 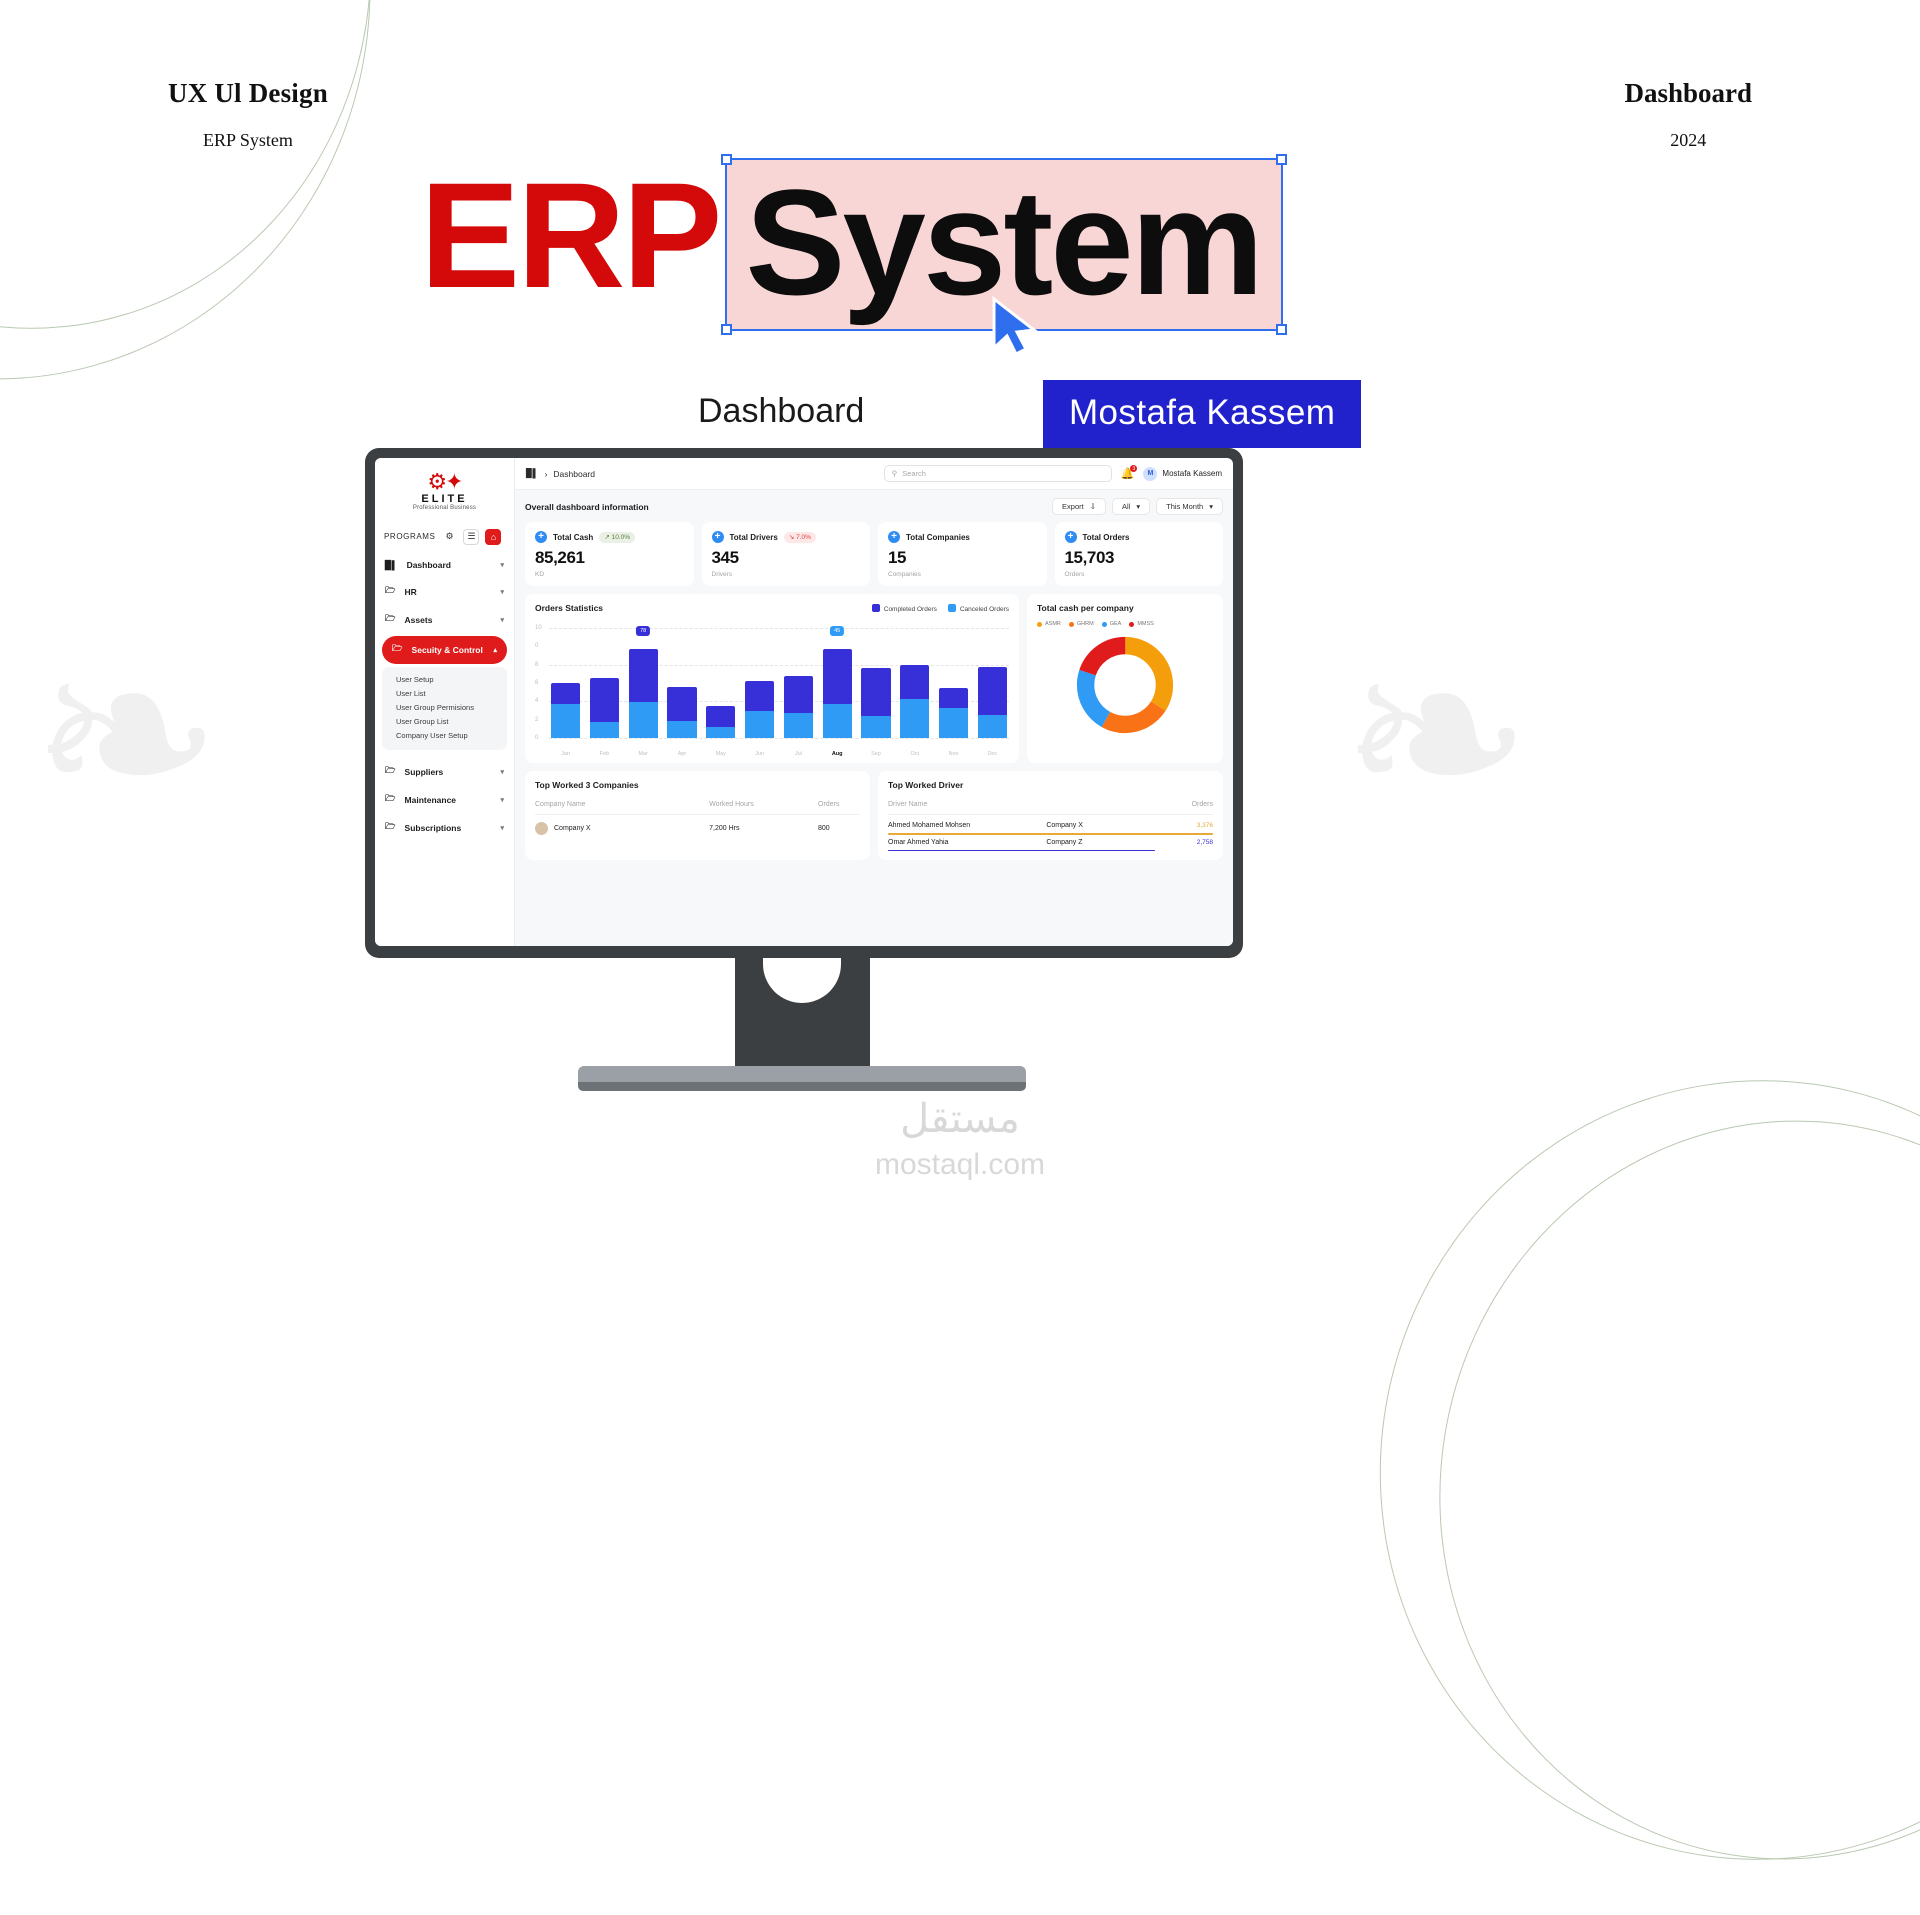 What do you see at coordinates (837, 754) in the screenshot?
I see `x-axis-tick: Aug` at bounding box center [837, 754].